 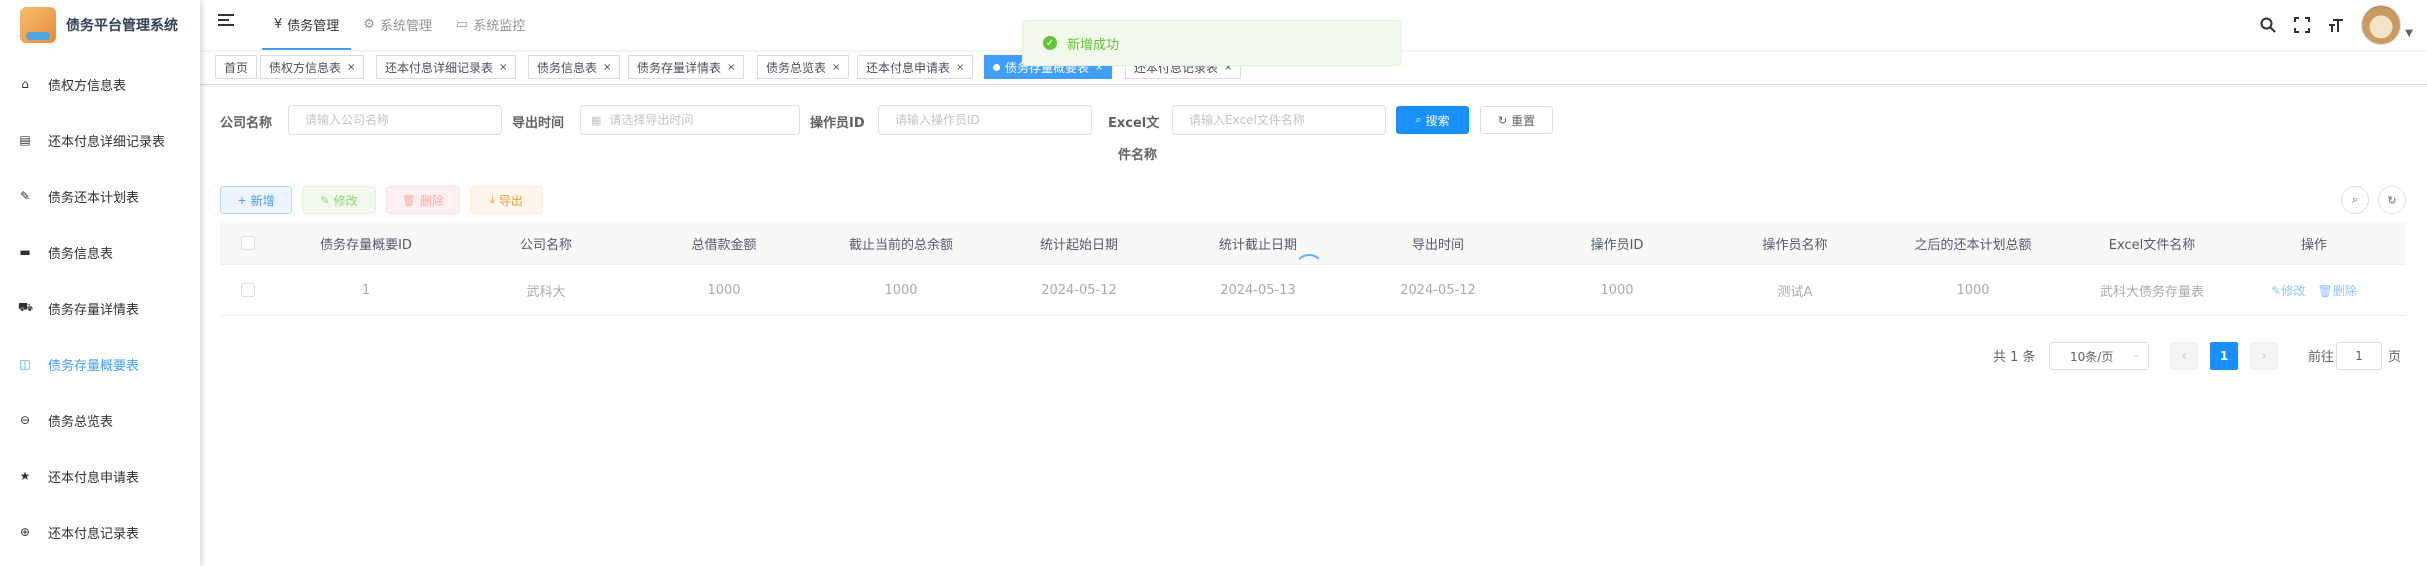 I want to click on sidebar-item-creditor-info: ⌂ 债权方信息表, so click(x=100, y=84).